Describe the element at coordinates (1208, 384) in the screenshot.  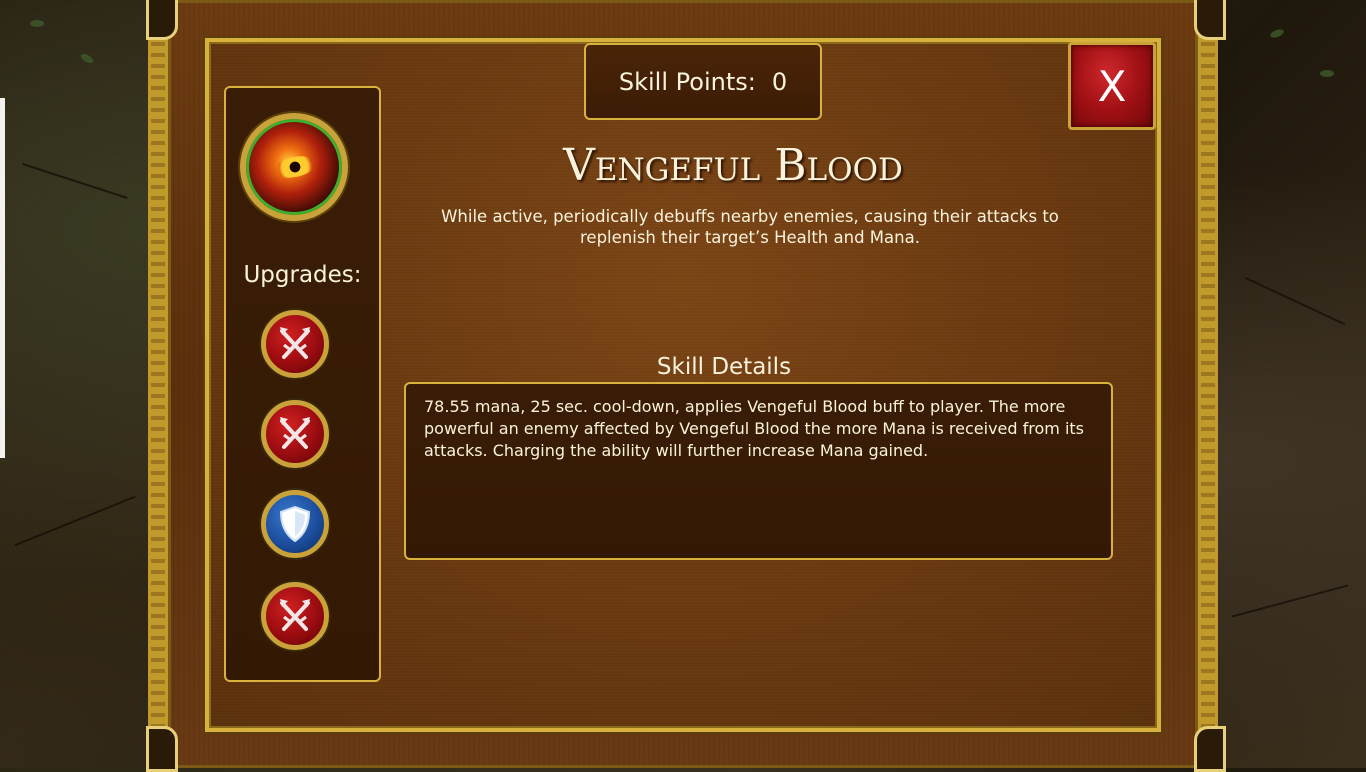
I see `rune-border-right` at that location.